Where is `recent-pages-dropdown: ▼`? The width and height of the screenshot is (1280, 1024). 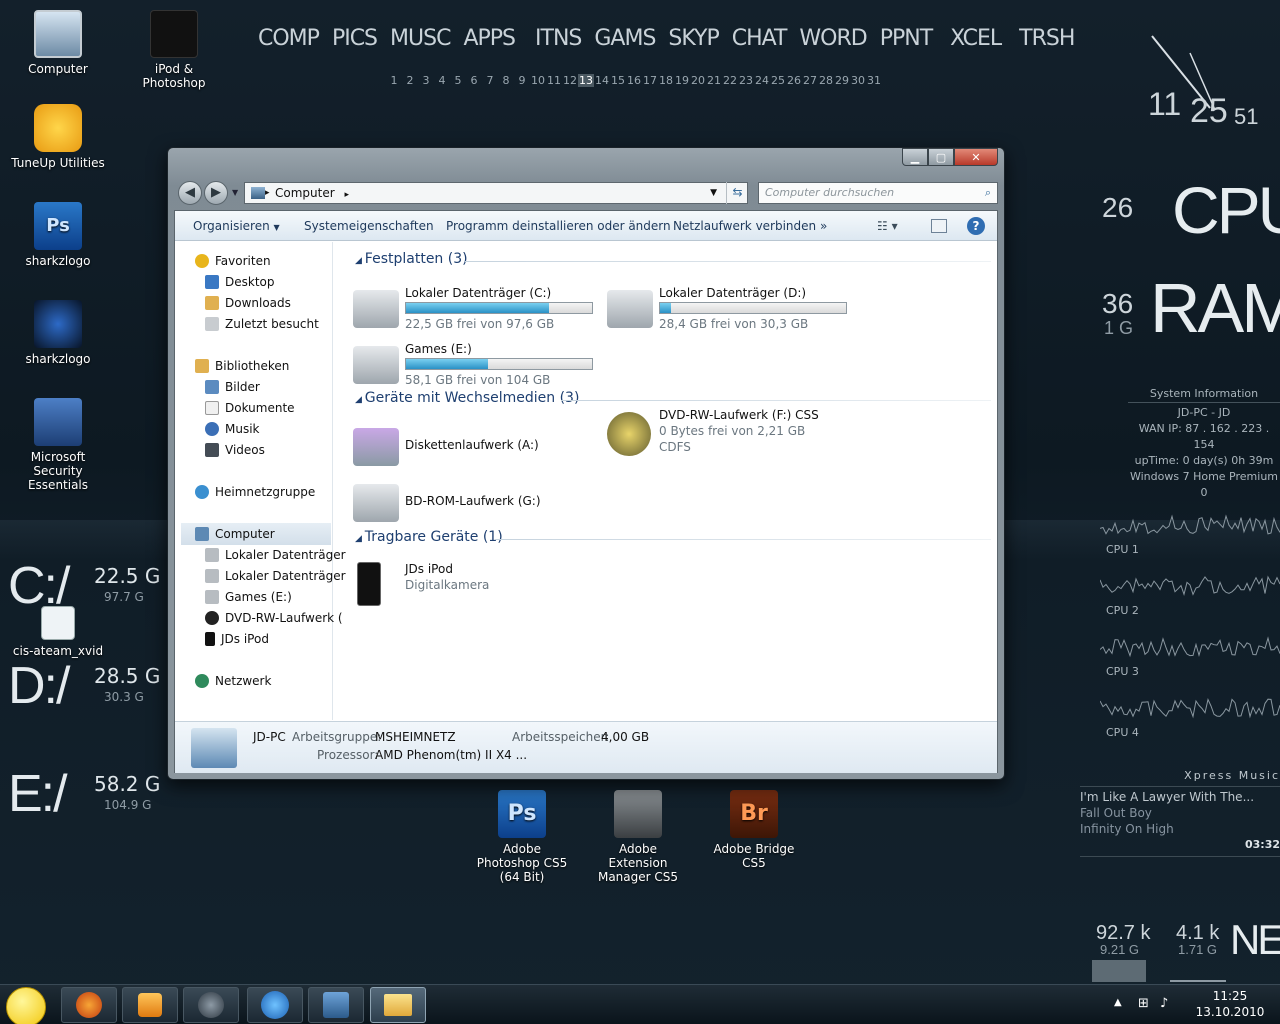 recent-pages-dropdown: ▼ is located at coordinates (235, 192).